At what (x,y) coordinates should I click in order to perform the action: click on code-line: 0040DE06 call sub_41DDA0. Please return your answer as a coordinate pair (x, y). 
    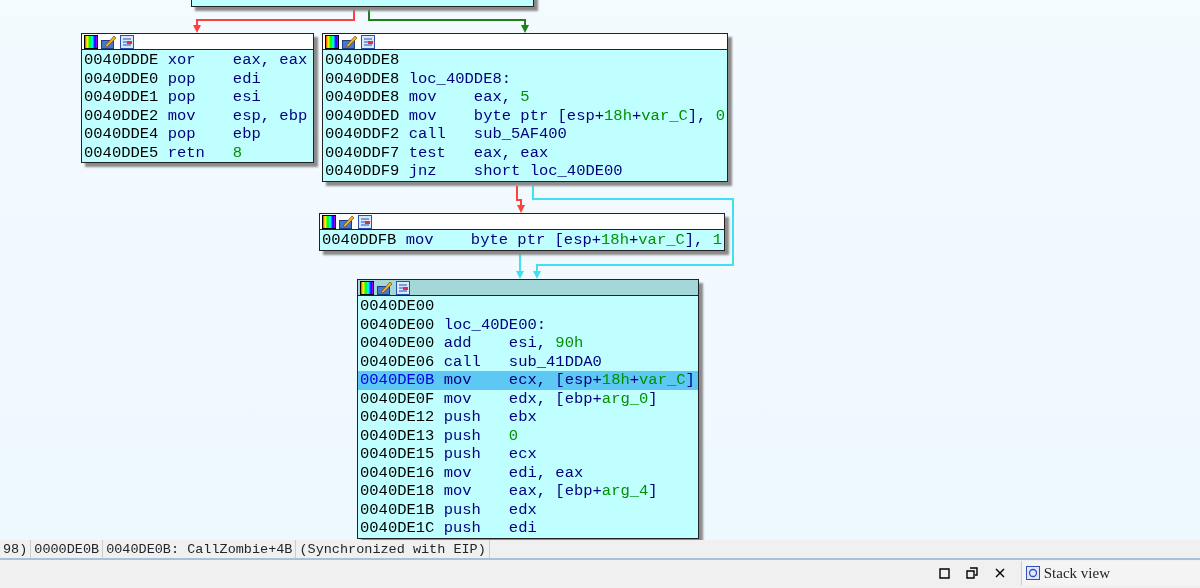
    Looking at the image, I should click on (528, 361).